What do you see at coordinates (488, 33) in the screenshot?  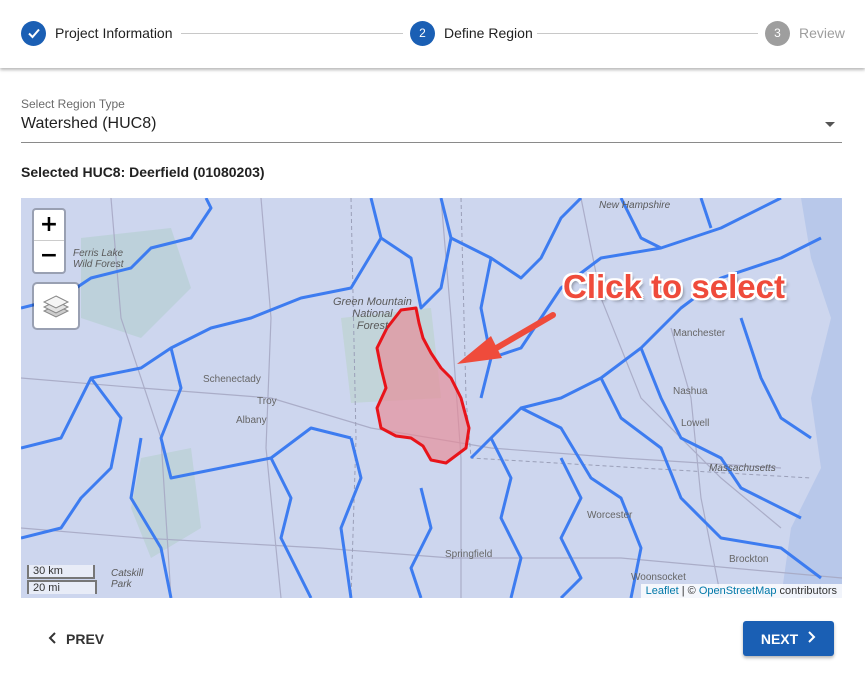 I see `step-label: Define Region` at bounding box center [488, 33].